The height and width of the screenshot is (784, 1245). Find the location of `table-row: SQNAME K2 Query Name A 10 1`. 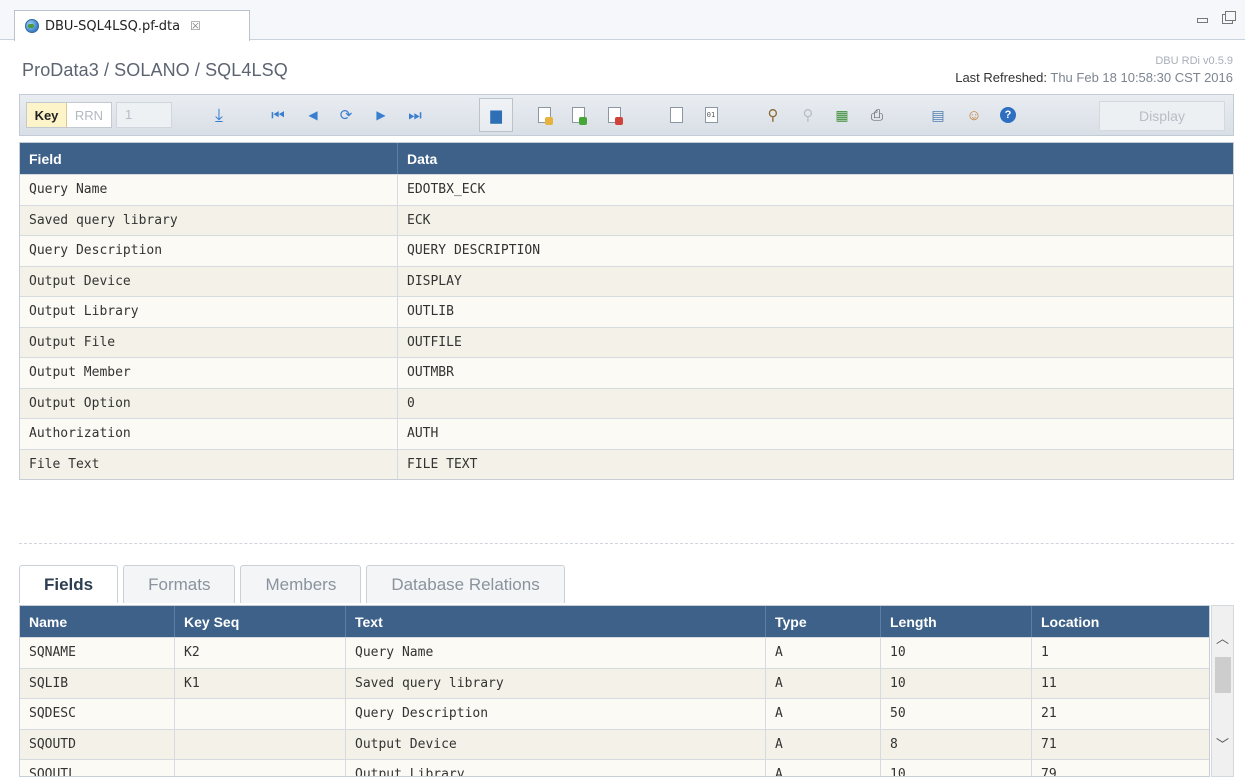

table-row: SQNAME K2 Query Name A 10 1 is located at coordinates (614, 652).